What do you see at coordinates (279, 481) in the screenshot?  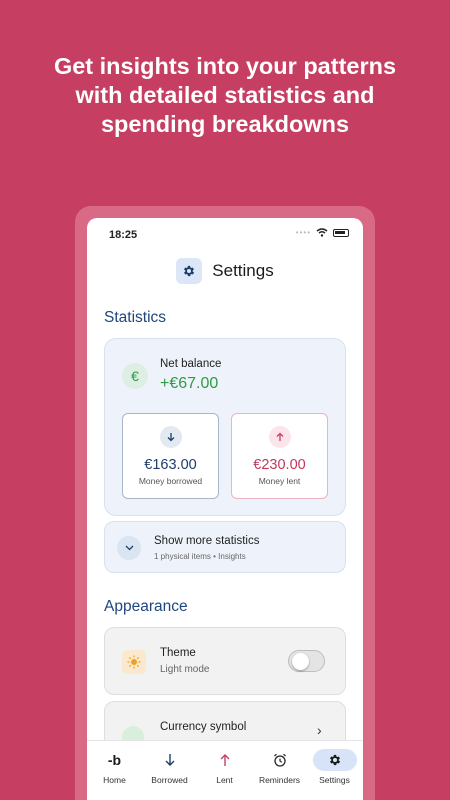 I see `money-lent-label: Money lent` at bounding box center [279, 481].